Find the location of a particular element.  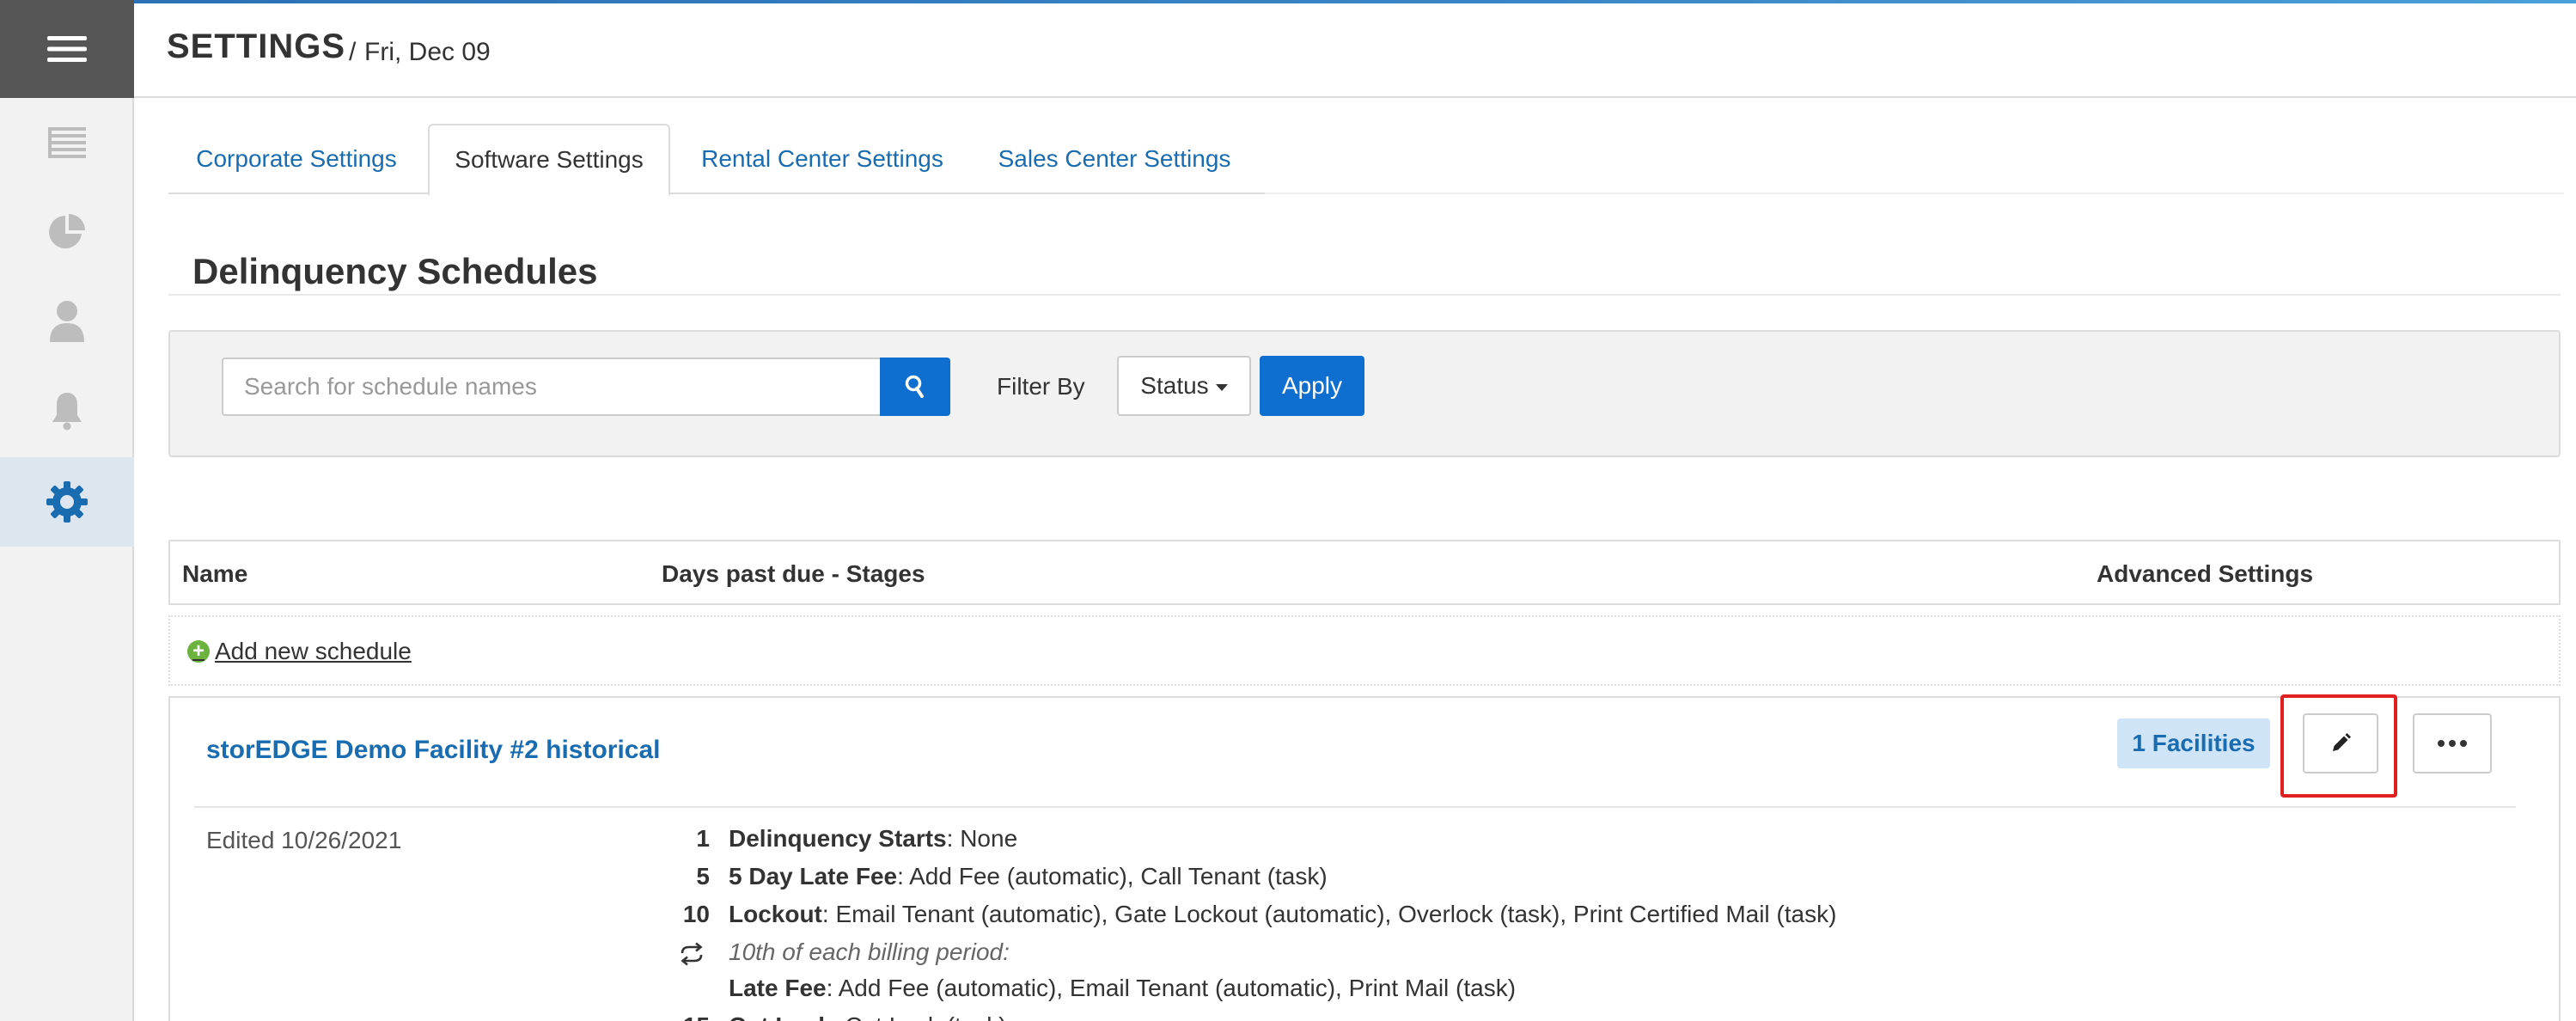

repeat-icon is located at coordinates (692, 954).